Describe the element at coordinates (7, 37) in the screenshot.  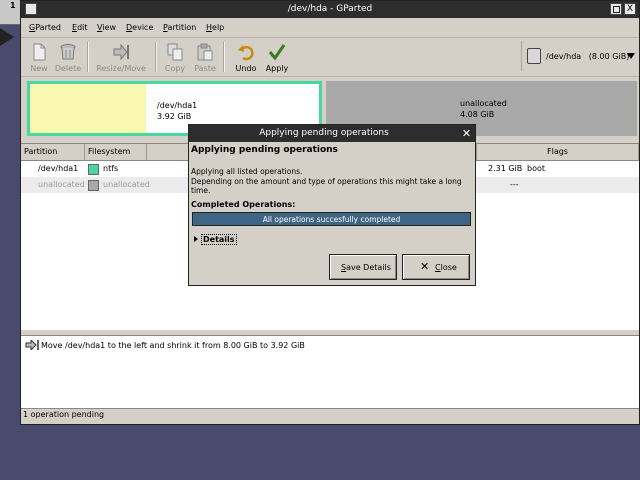
I see `desktop-arrow-icon` at that location.